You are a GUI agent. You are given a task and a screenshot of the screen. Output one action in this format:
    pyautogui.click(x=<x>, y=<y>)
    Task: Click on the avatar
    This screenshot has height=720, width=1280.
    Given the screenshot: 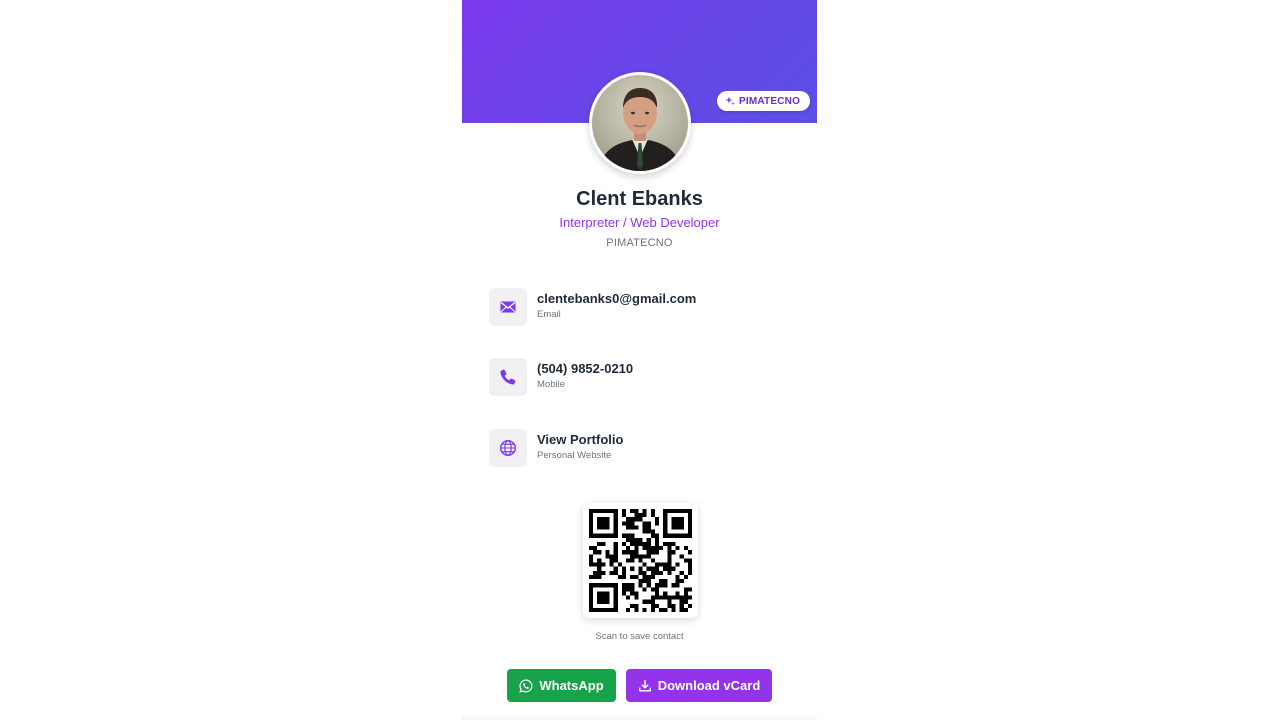 What is the action you would take?
    pyautogui.click(x=640, y=123)
    